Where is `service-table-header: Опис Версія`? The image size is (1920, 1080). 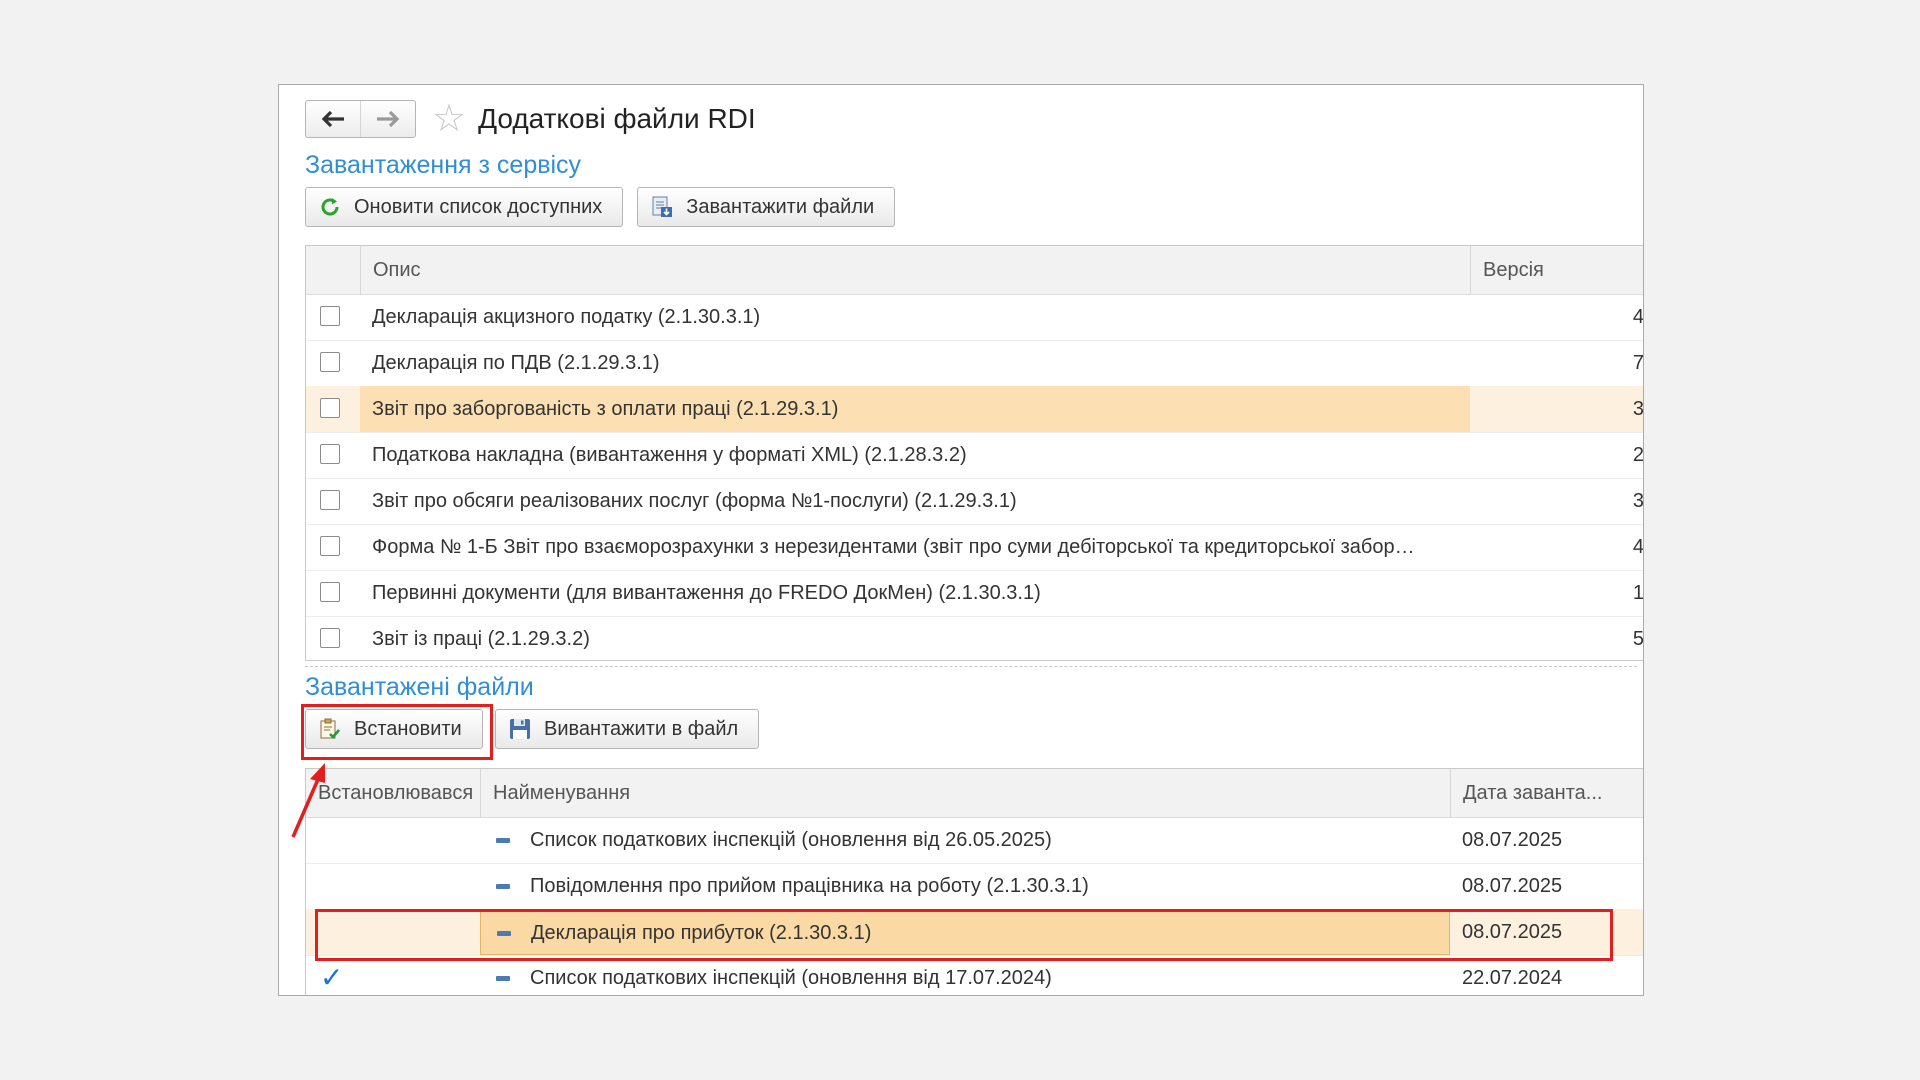
service-table-header: Опис Версія is located at coordinates (974, 270).